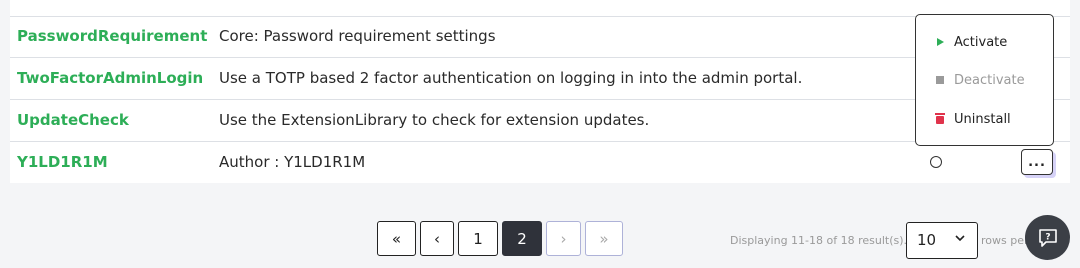 The width and height of the screenshot is (1080, 268). I want to click on first-page-button: «, so click(396, 238).